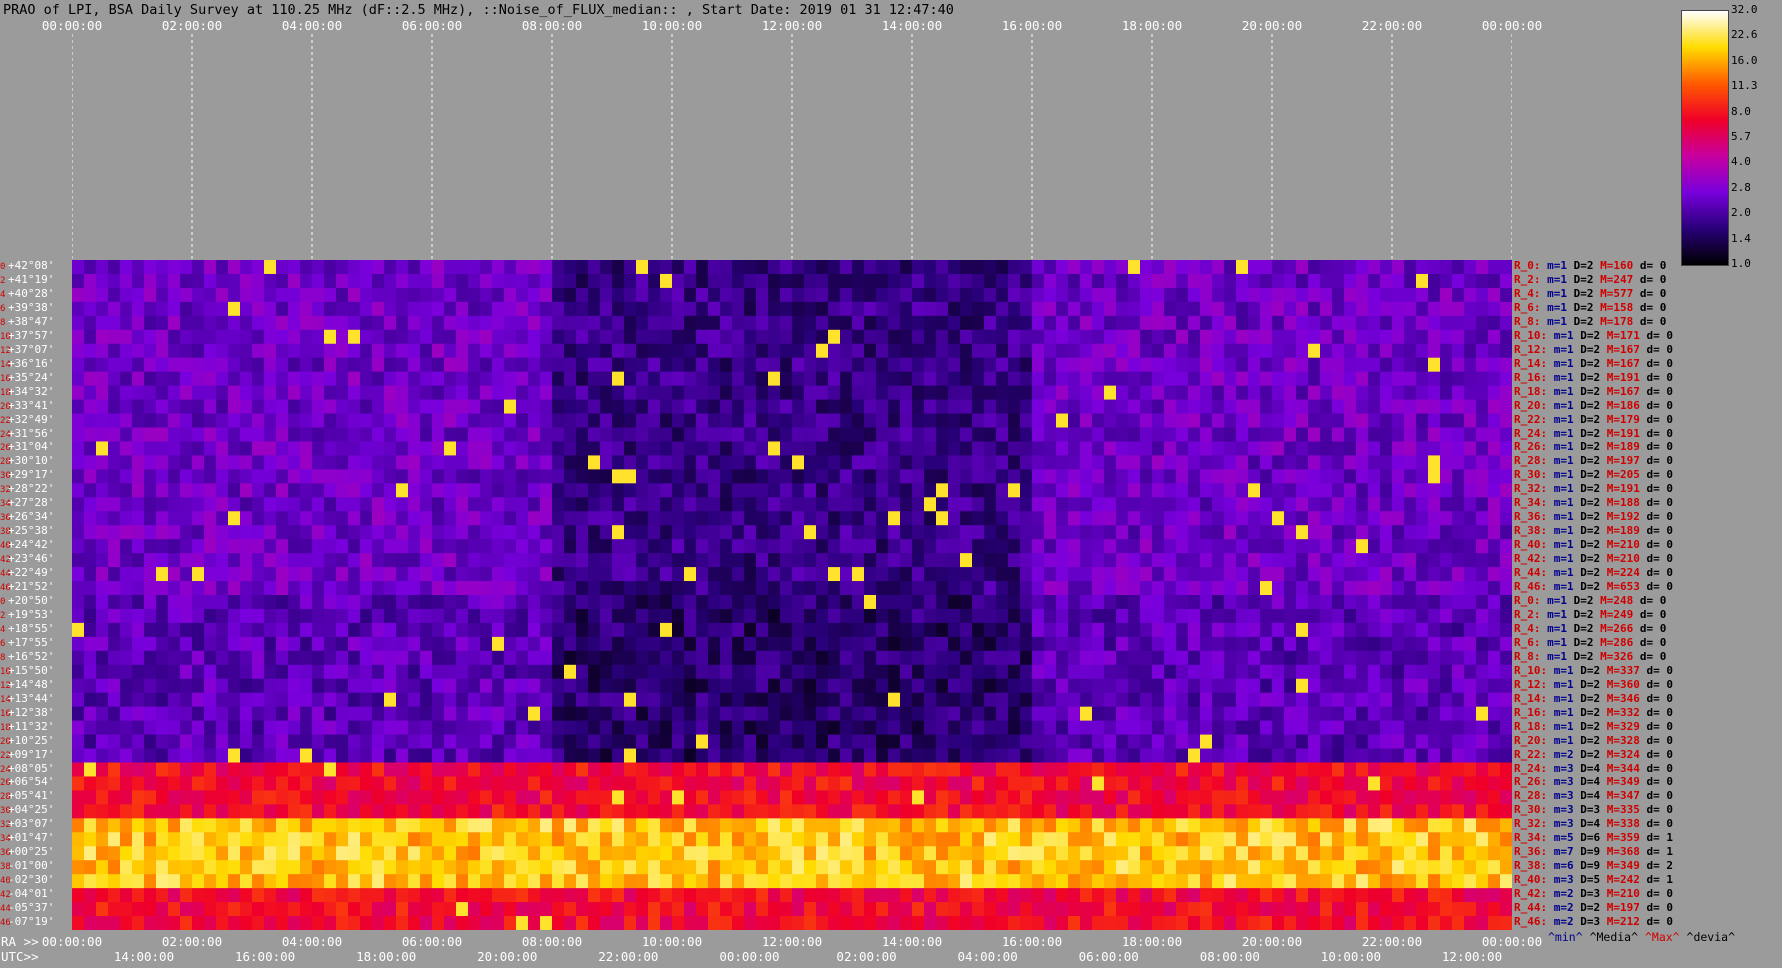 This screenshot has width=1782, height=968. What do you see at coordinates (1392, 25) in the screenshot?
I see `top-tick-label: 22:00:00` at bounding box center [1392, 25].